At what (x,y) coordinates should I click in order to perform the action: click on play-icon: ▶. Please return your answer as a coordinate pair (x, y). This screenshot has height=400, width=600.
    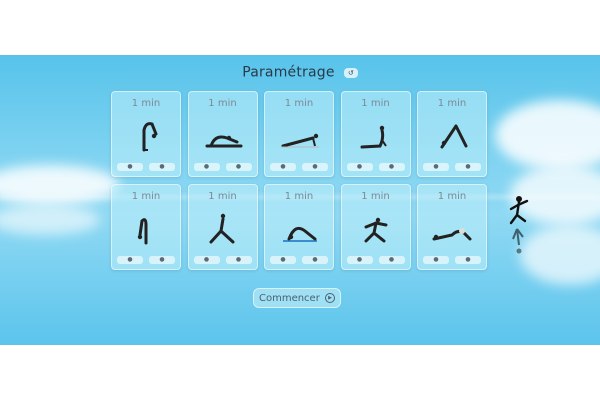
    Looking at the image, I should click on (330, 298).